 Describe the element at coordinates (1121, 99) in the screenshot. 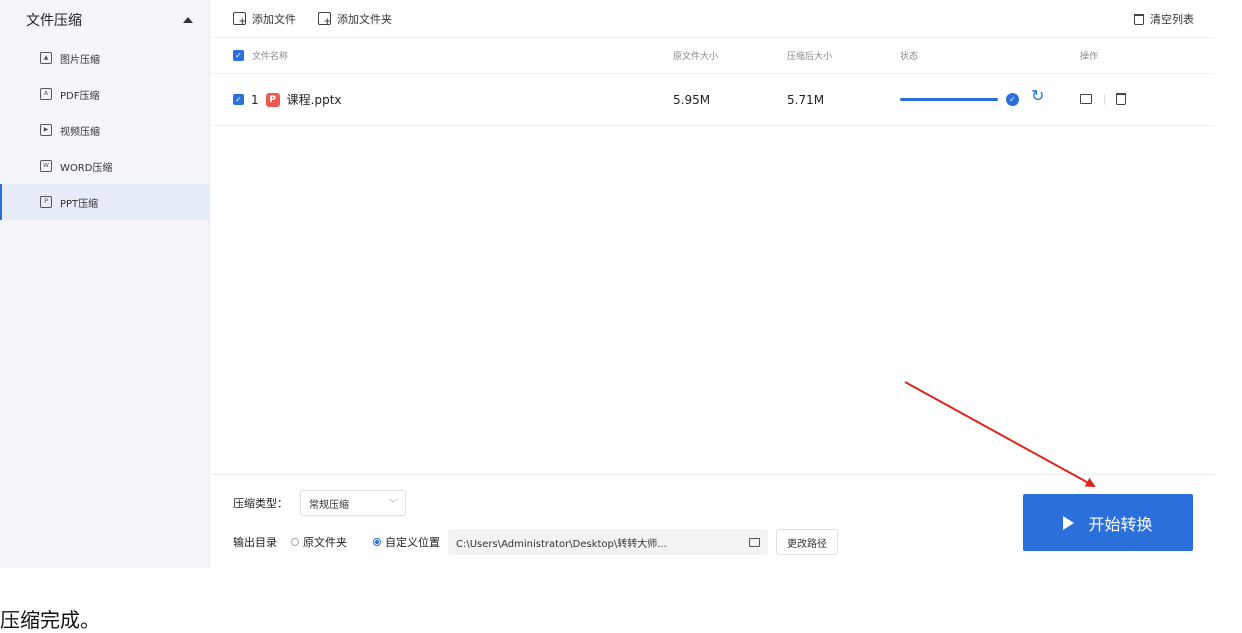

I see `delete-icon` at that location.